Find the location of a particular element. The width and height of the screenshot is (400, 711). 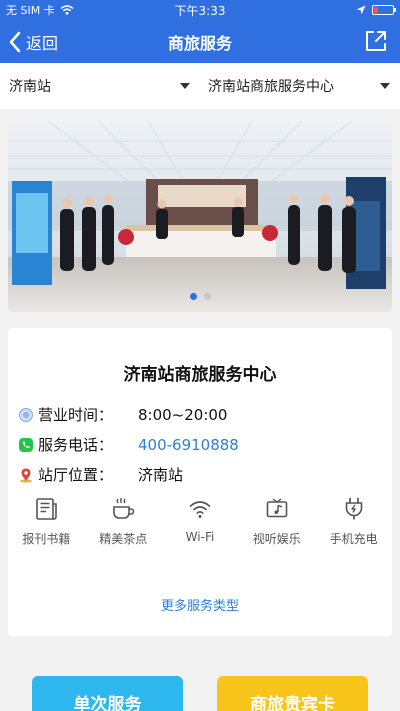

hours-row: 营业时间： 8:00~20:00 is located at coordinates (122, 414).